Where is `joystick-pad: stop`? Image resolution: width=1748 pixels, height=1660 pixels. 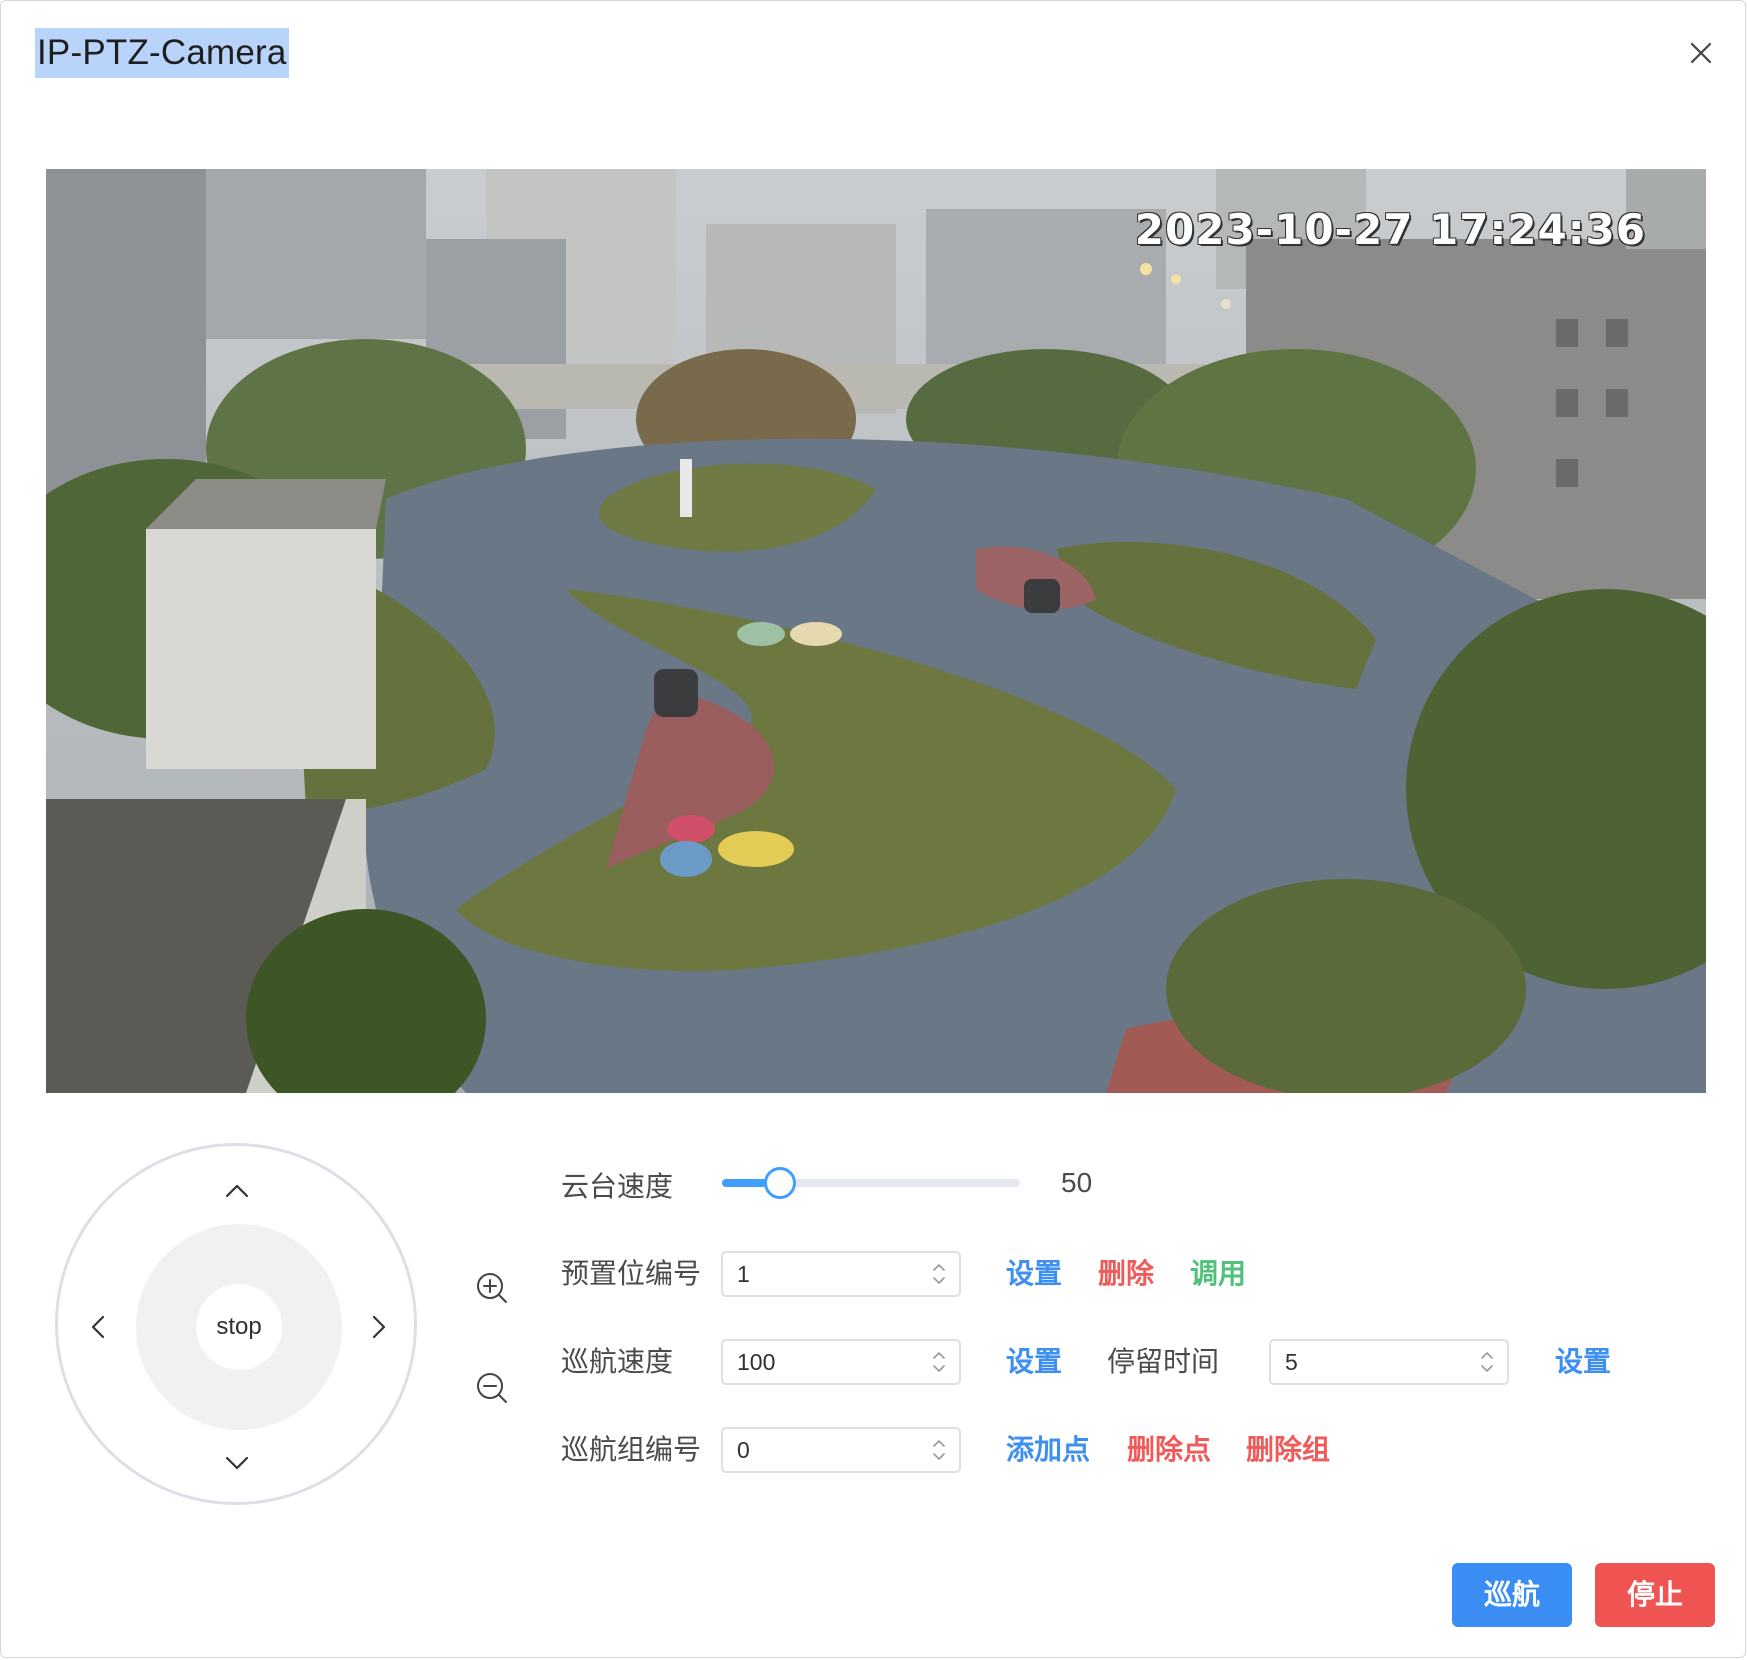 joystick-pad: stop is located at coordinates (239, 1327).